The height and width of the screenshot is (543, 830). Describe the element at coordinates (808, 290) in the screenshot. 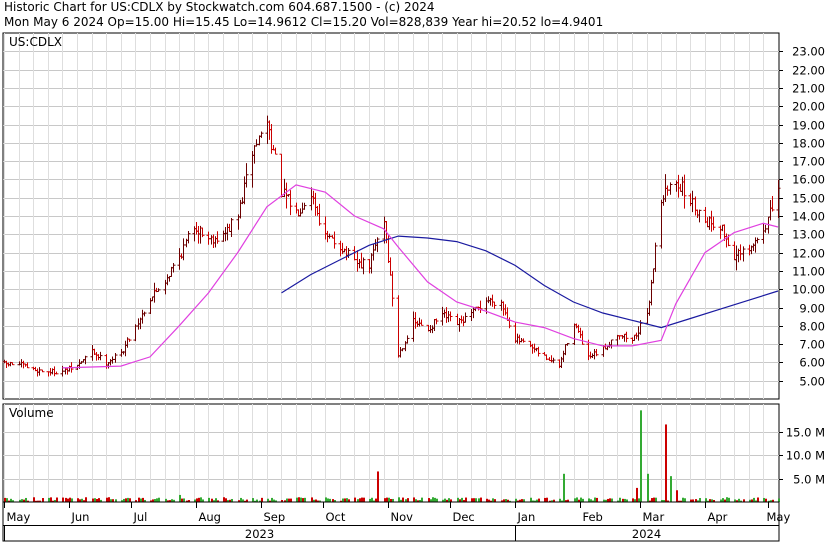

I see `price-tick-label: 10.00` at that location.